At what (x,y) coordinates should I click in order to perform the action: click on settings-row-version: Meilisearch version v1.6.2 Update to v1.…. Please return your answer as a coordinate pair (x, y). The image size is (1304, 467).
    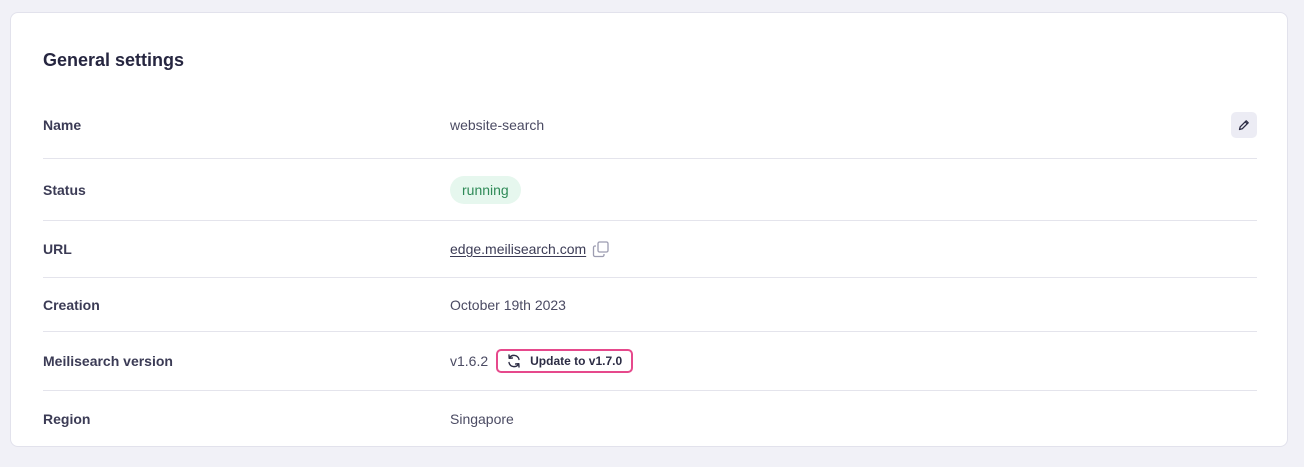
    Looking at the image, I should click on (650, 361).